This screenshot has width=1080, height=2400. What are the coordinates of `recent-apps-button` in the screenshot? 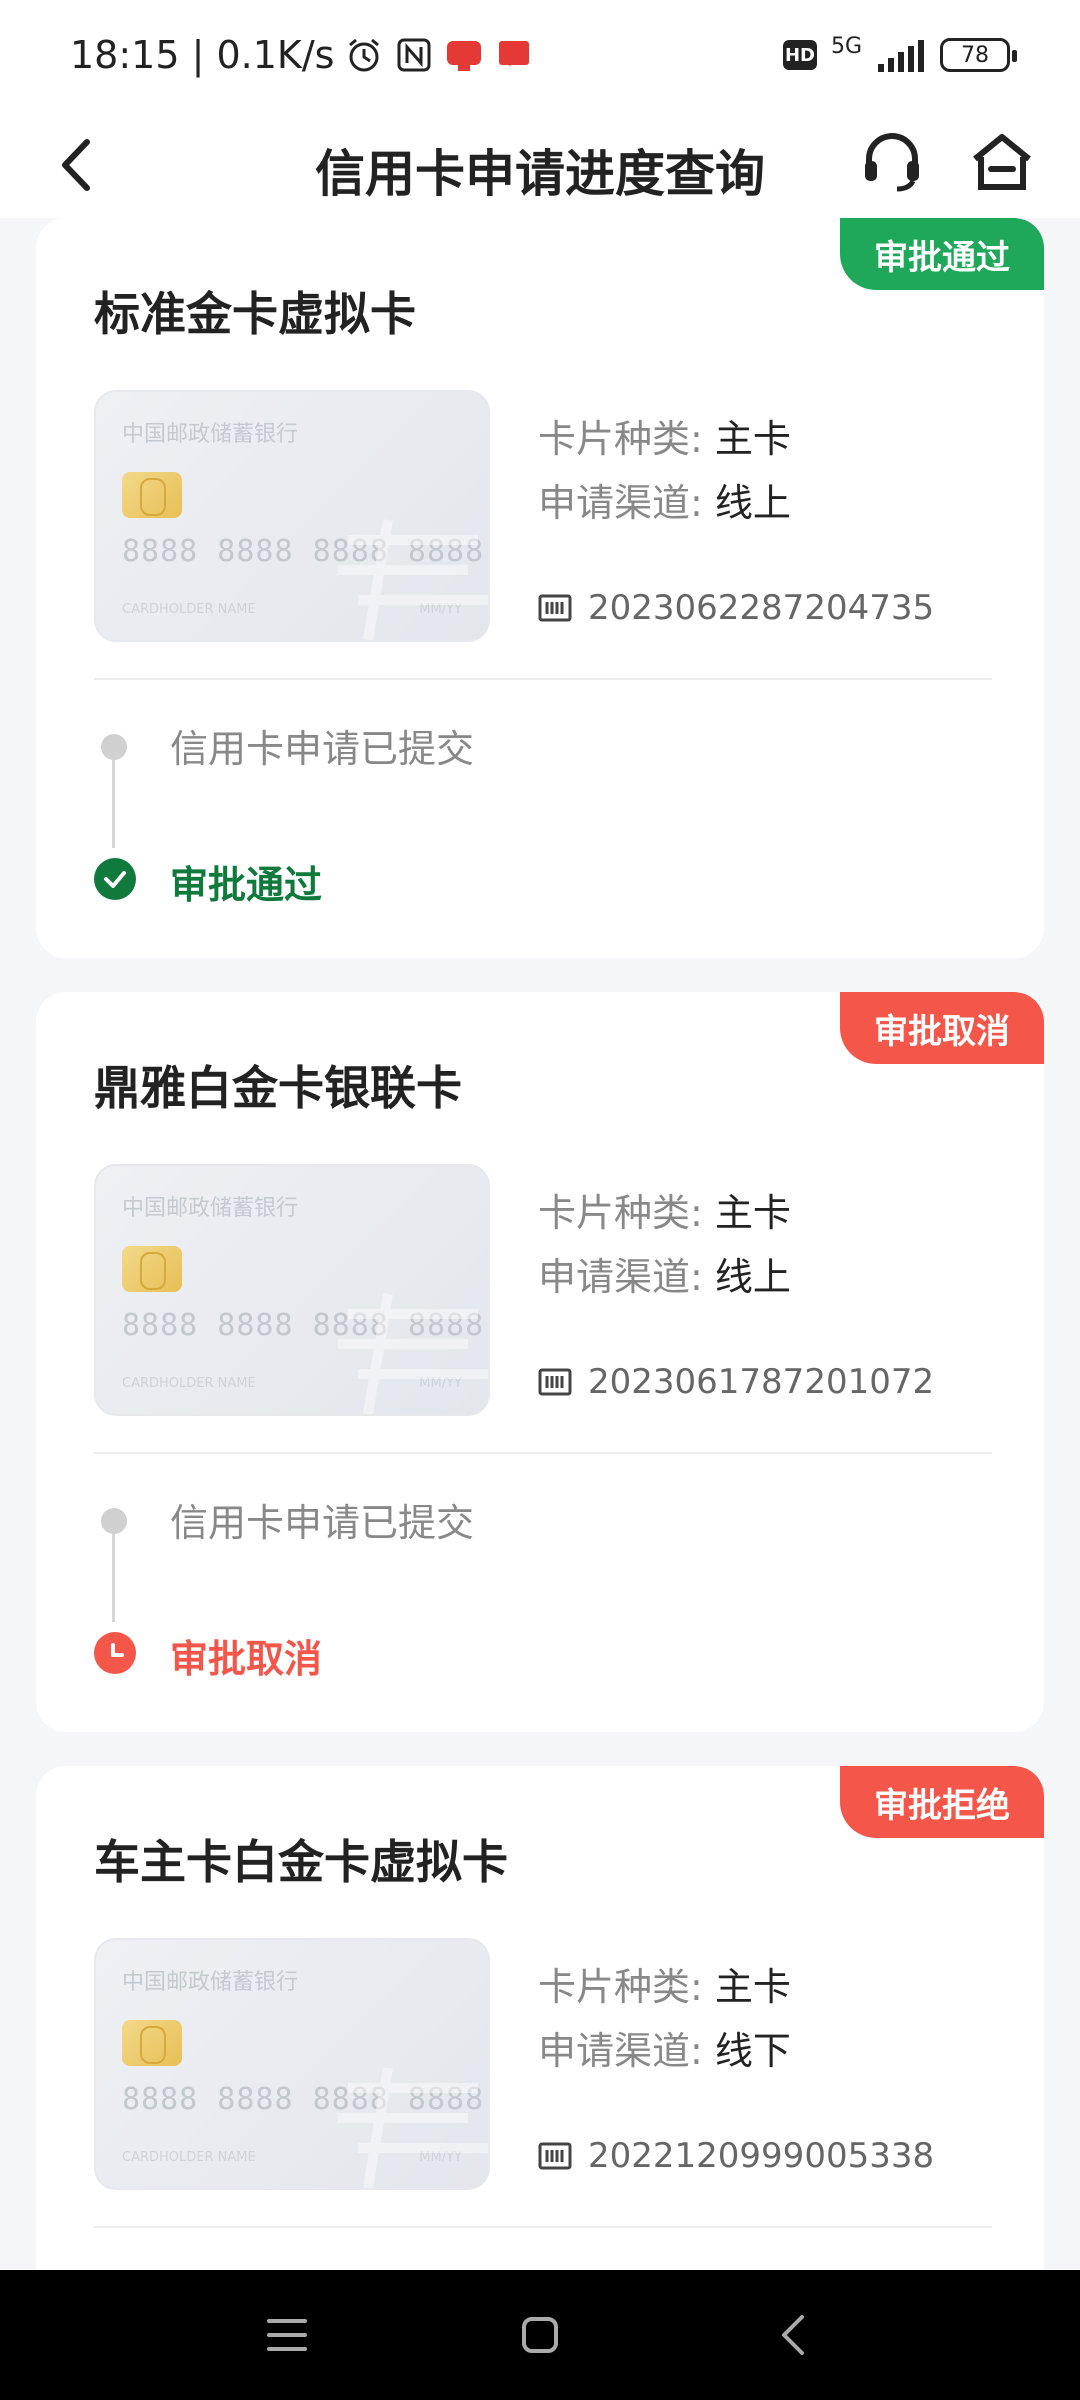 It's located at (287, 2335).